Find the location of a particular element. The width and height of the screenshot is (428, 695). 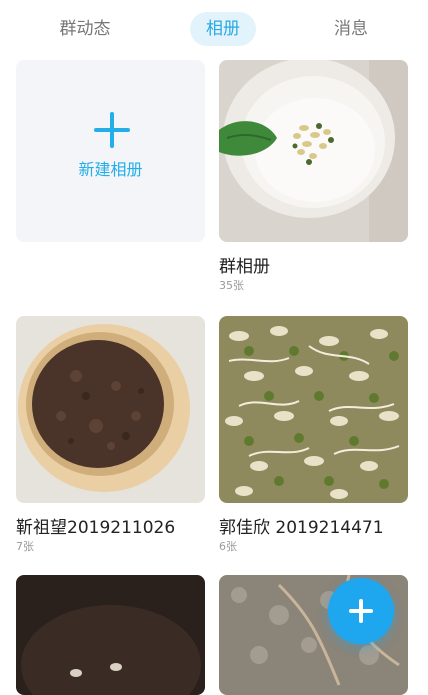

bowl-photo is located at coordinates (313, 151).